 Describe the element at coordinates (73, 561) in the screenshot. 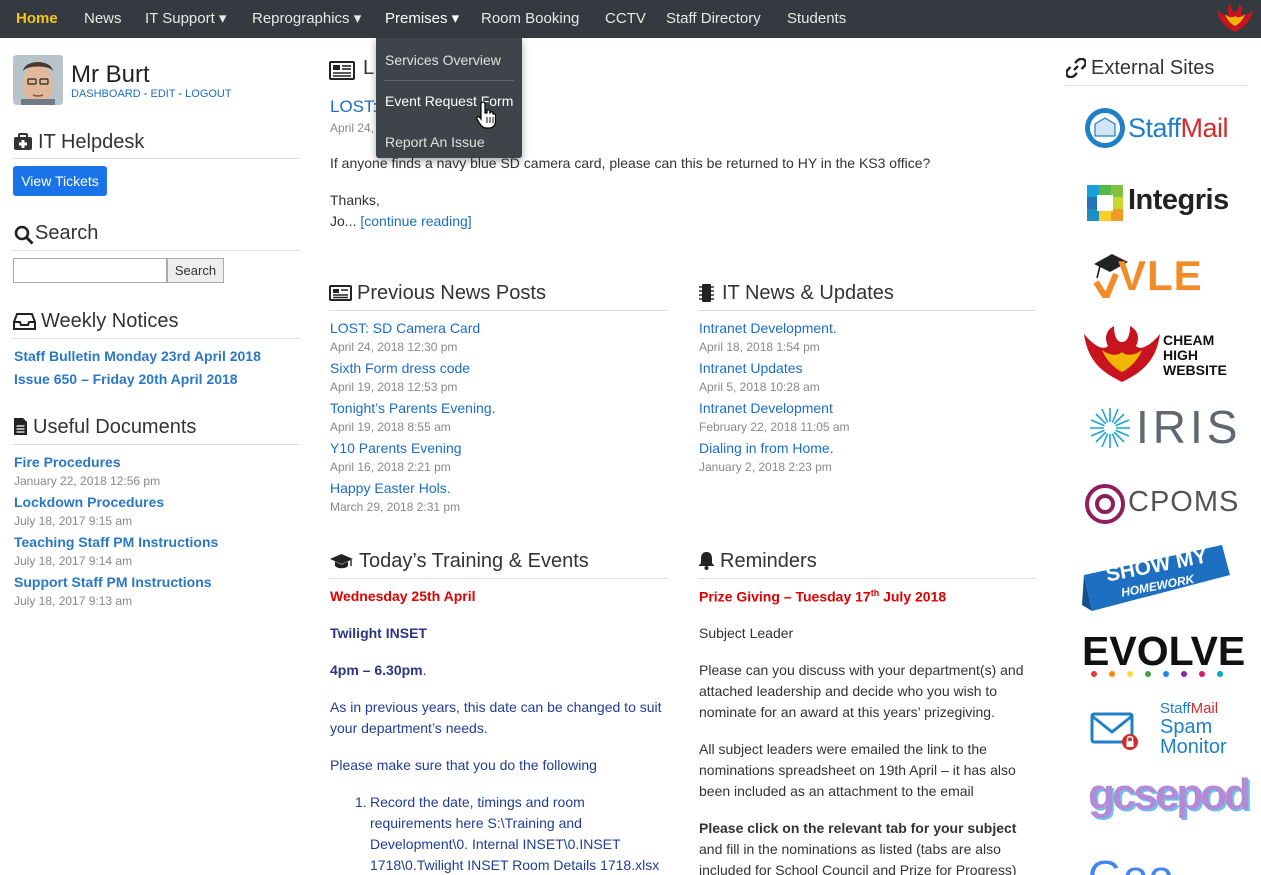

I see `document-date: July 18, 2017 9:14 am` at that location.